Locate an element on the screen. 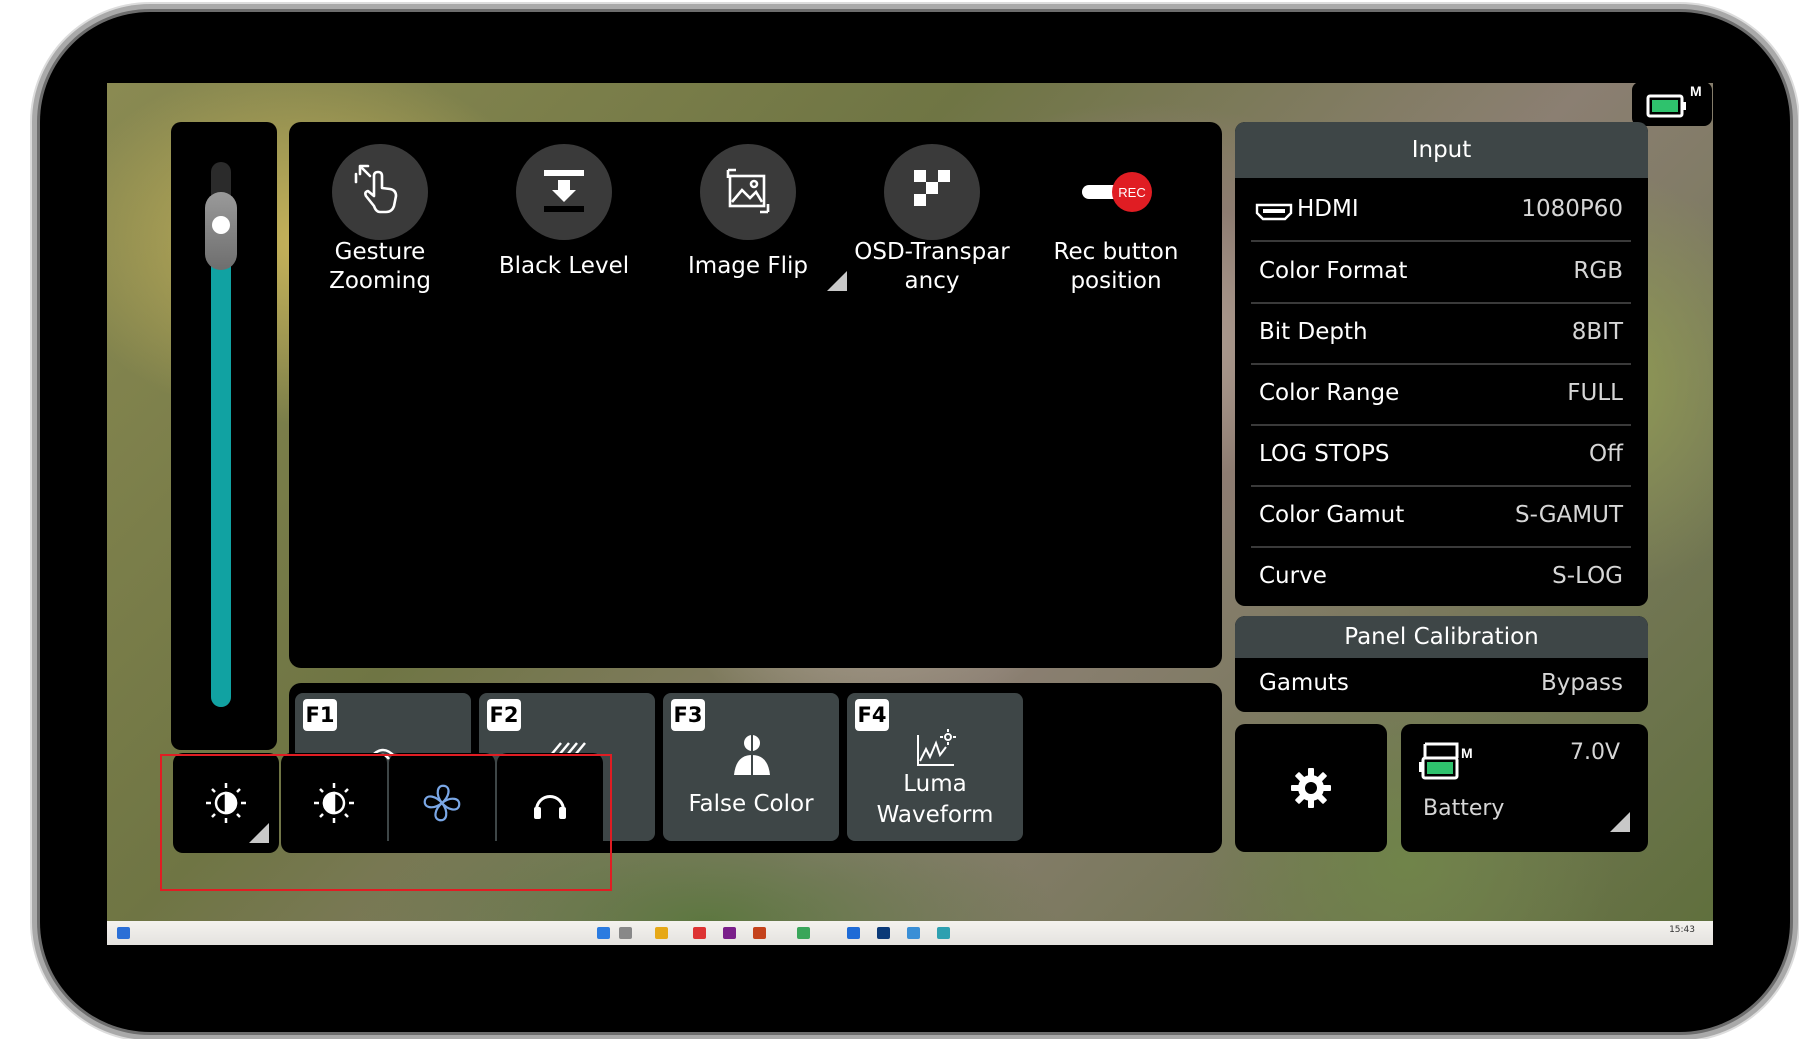 This screenshot has height=1039, width=1799. slider-fill is located at coordinates (221, 475).